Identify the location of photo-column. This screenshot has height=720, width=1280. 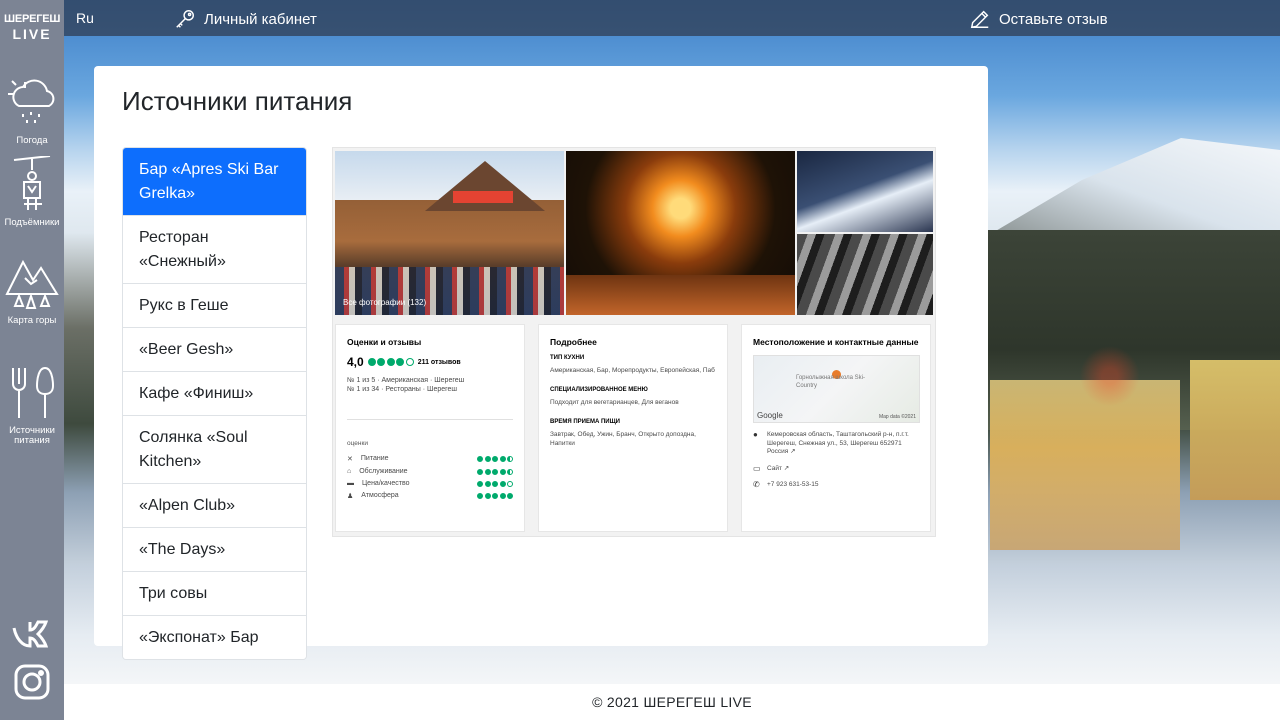
(865, 233).